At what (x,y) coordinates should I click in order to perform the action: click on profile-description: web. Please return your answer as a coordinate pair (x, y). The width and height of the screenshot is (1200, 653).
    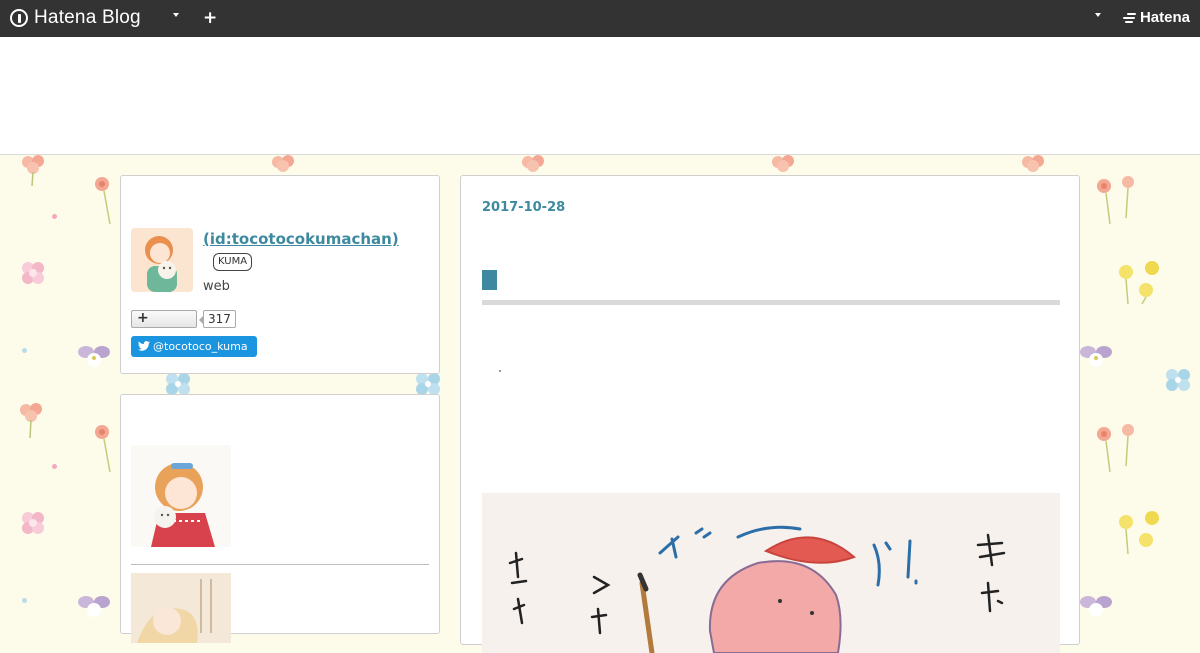
    Looking at the image, I should click on (216, 286).